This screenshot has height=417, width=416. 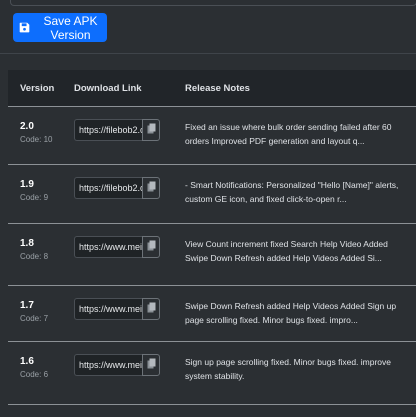 I want to click on version-cell: 1.7 Code: 7, so click(x=36, y=305).